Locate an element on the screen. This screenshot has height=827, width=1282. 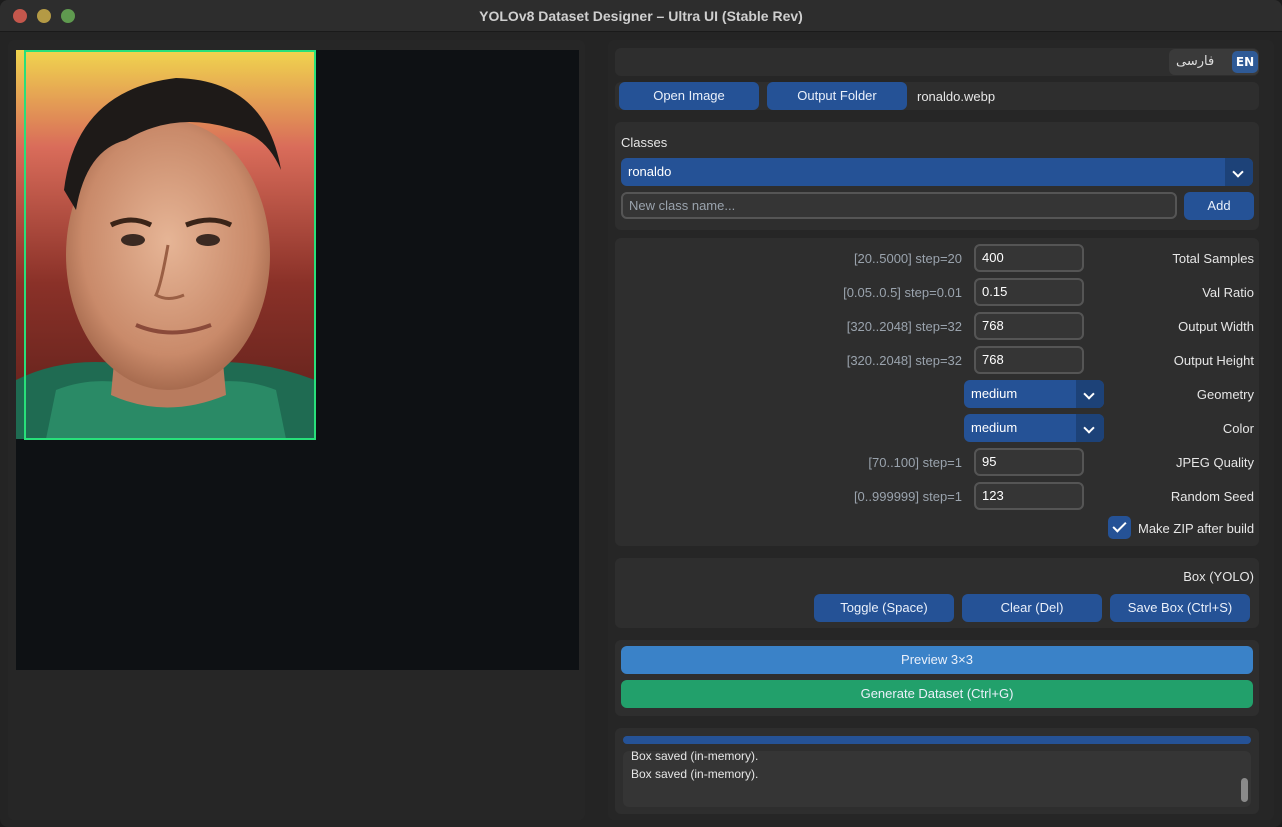
save-box-button: Save Box (Ctrl+S) is located at coordinates (1180, 608).